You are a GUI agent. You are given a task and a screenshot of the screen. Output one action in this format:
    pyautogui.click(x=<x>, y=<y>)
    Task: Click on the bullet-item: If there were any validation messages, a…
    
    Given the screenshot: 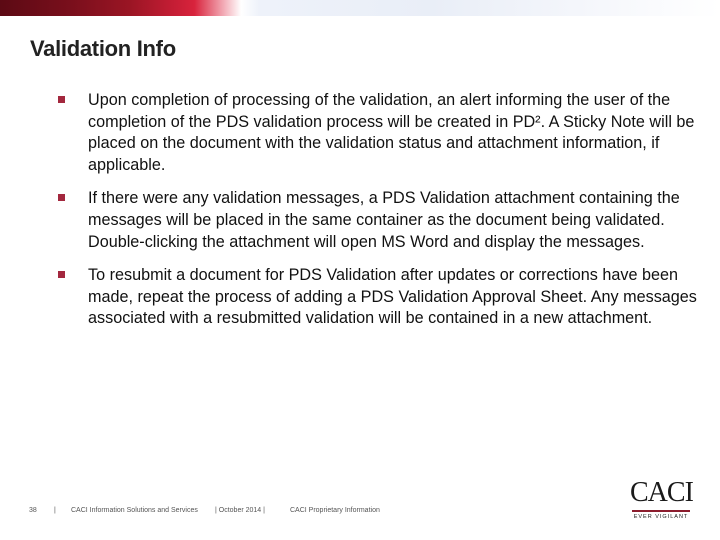 What is the action you would take?
    pyautogui.click(x=378, y=220)
    